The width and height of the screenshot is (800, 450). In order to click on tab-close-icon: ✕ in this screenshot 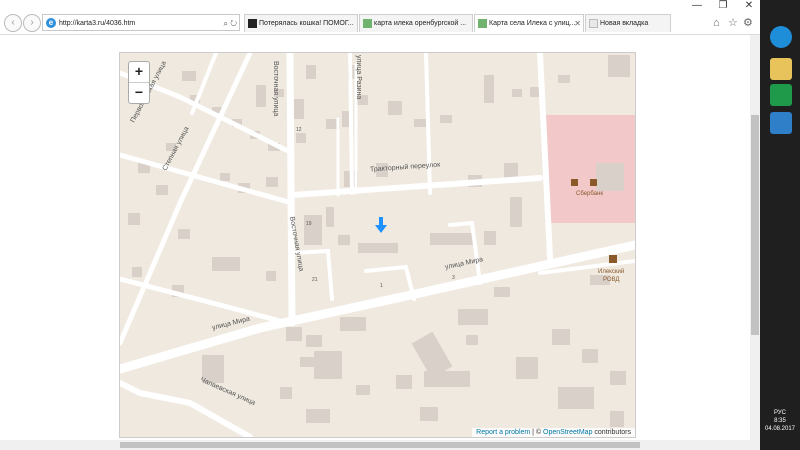, I will do `click(577, 23)`.